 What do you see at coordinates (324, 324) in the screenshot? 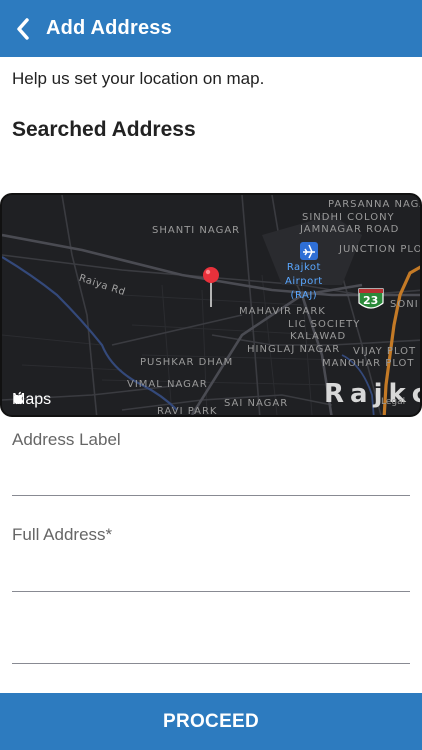
I see `map-label-lic: LIC SOCIETY` at bounding box center [324, 324].